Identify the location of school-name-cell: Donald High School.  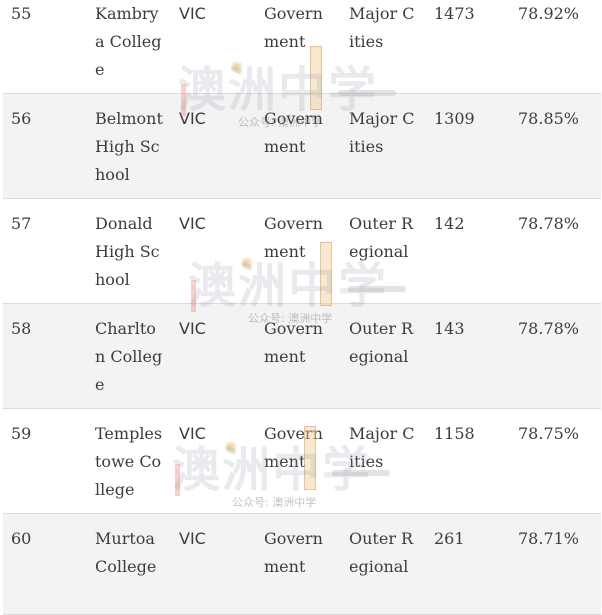
(129, 251).